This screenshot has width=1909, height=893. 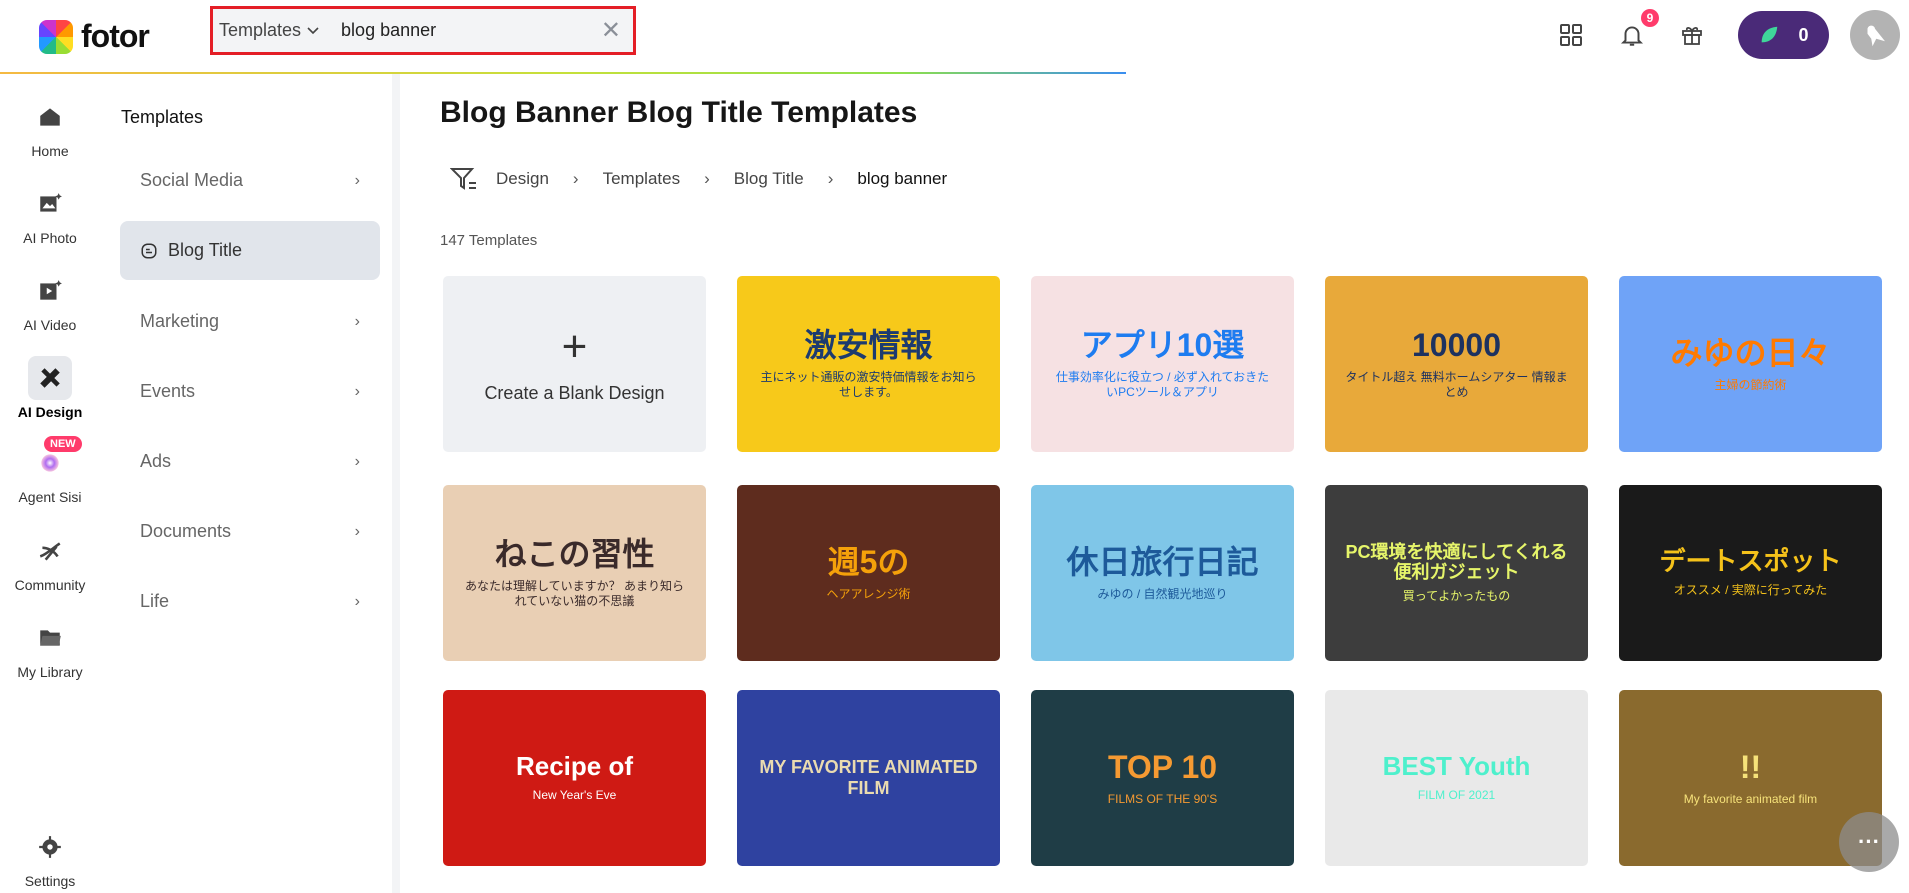 I want to click on credits-button: 0, so click(x=1783, y=35).